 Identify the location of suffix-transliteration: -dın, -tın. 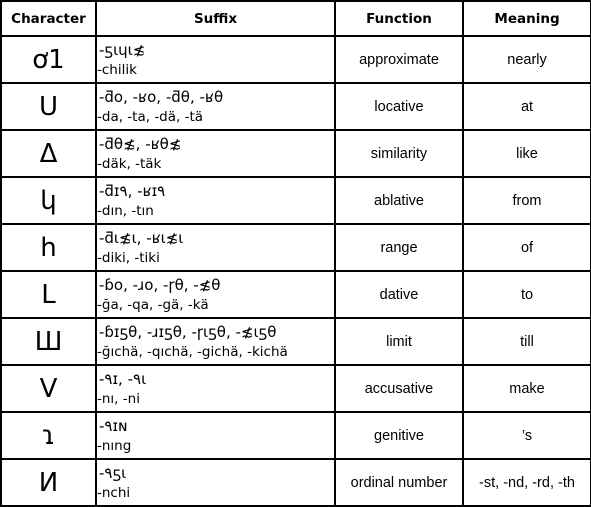
(125, 210).